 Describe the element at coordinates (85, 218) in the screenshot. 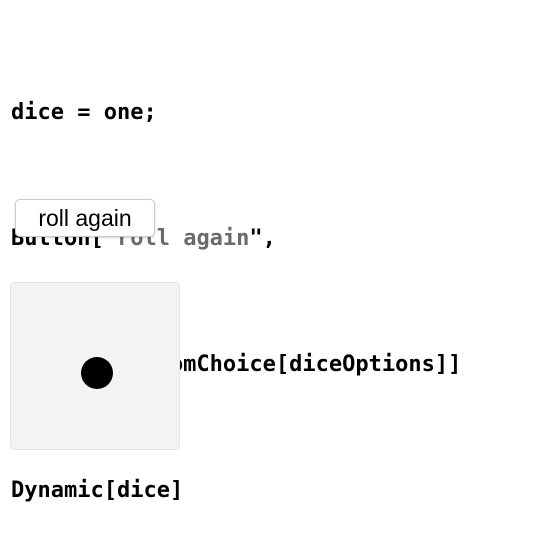

I see `roll-again-button: roll again` at that location.